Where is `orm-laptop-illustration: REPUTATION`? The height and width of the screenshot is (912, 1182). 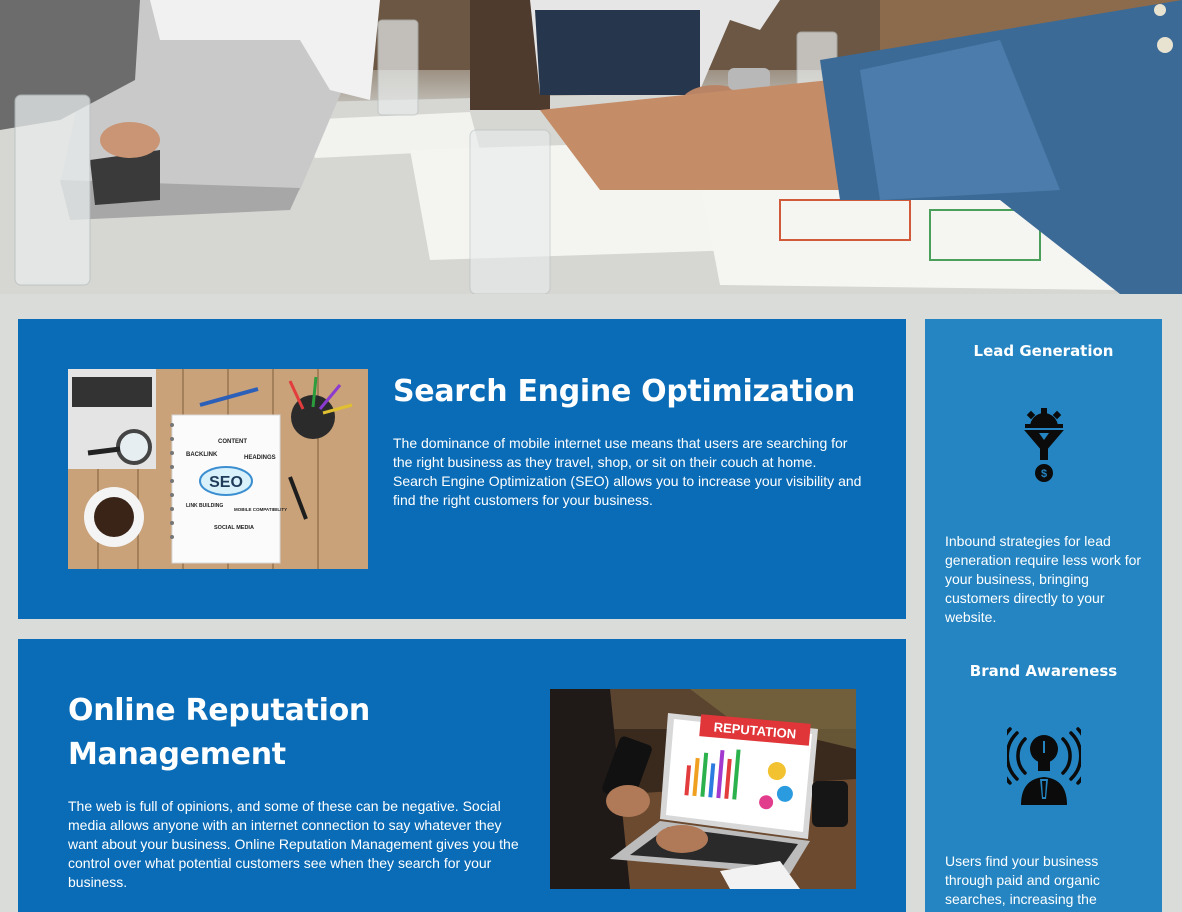 orm-laptop-illustration: REPUTATION is located at coordinates (703, 789).